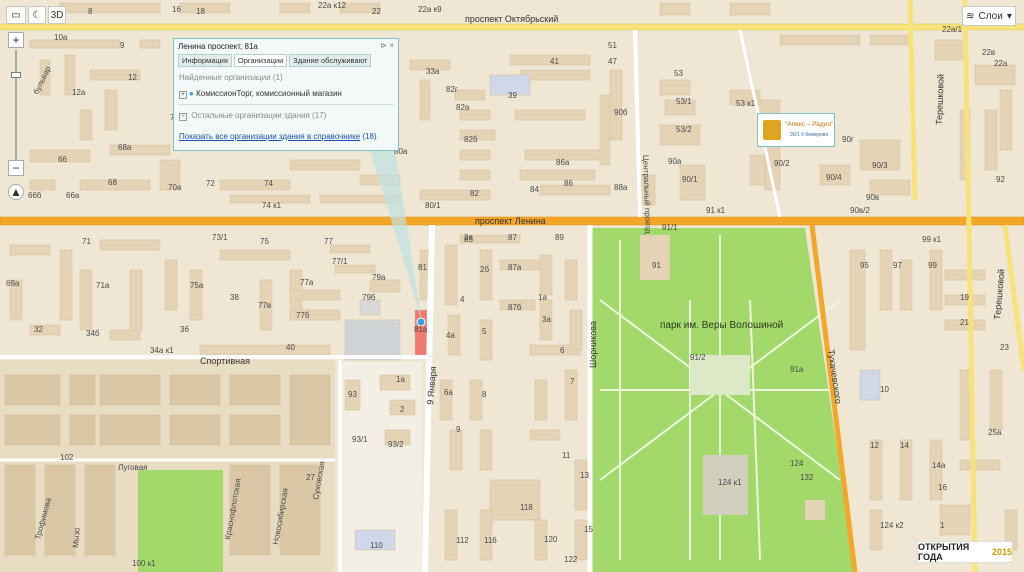 This screenshot has height=572, width=1024. I want to click on layers-label: Слои, so click(990, 16).